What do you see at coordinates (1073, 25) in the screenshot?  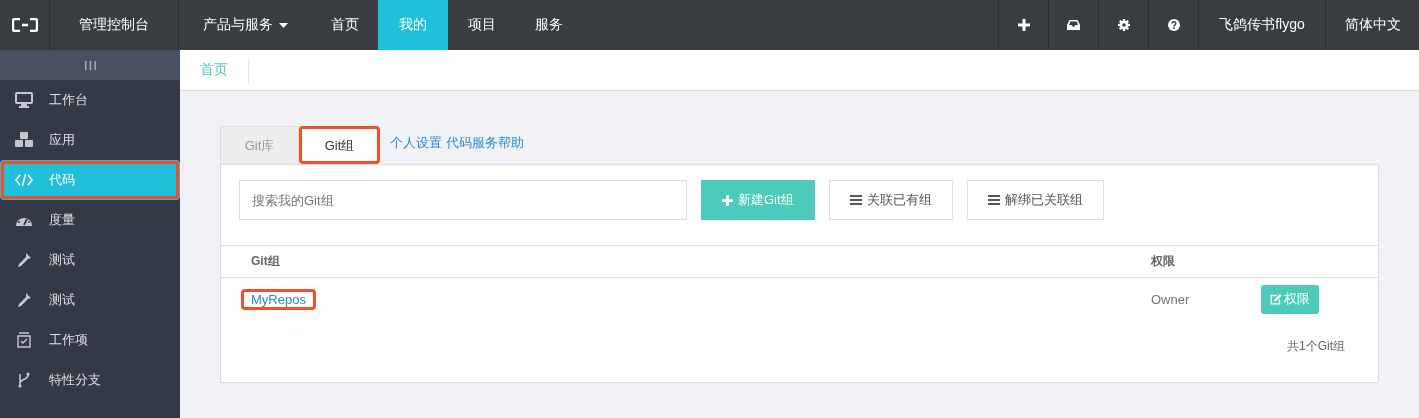 I see `inbox-icon` at bounding box center [1073, 25].